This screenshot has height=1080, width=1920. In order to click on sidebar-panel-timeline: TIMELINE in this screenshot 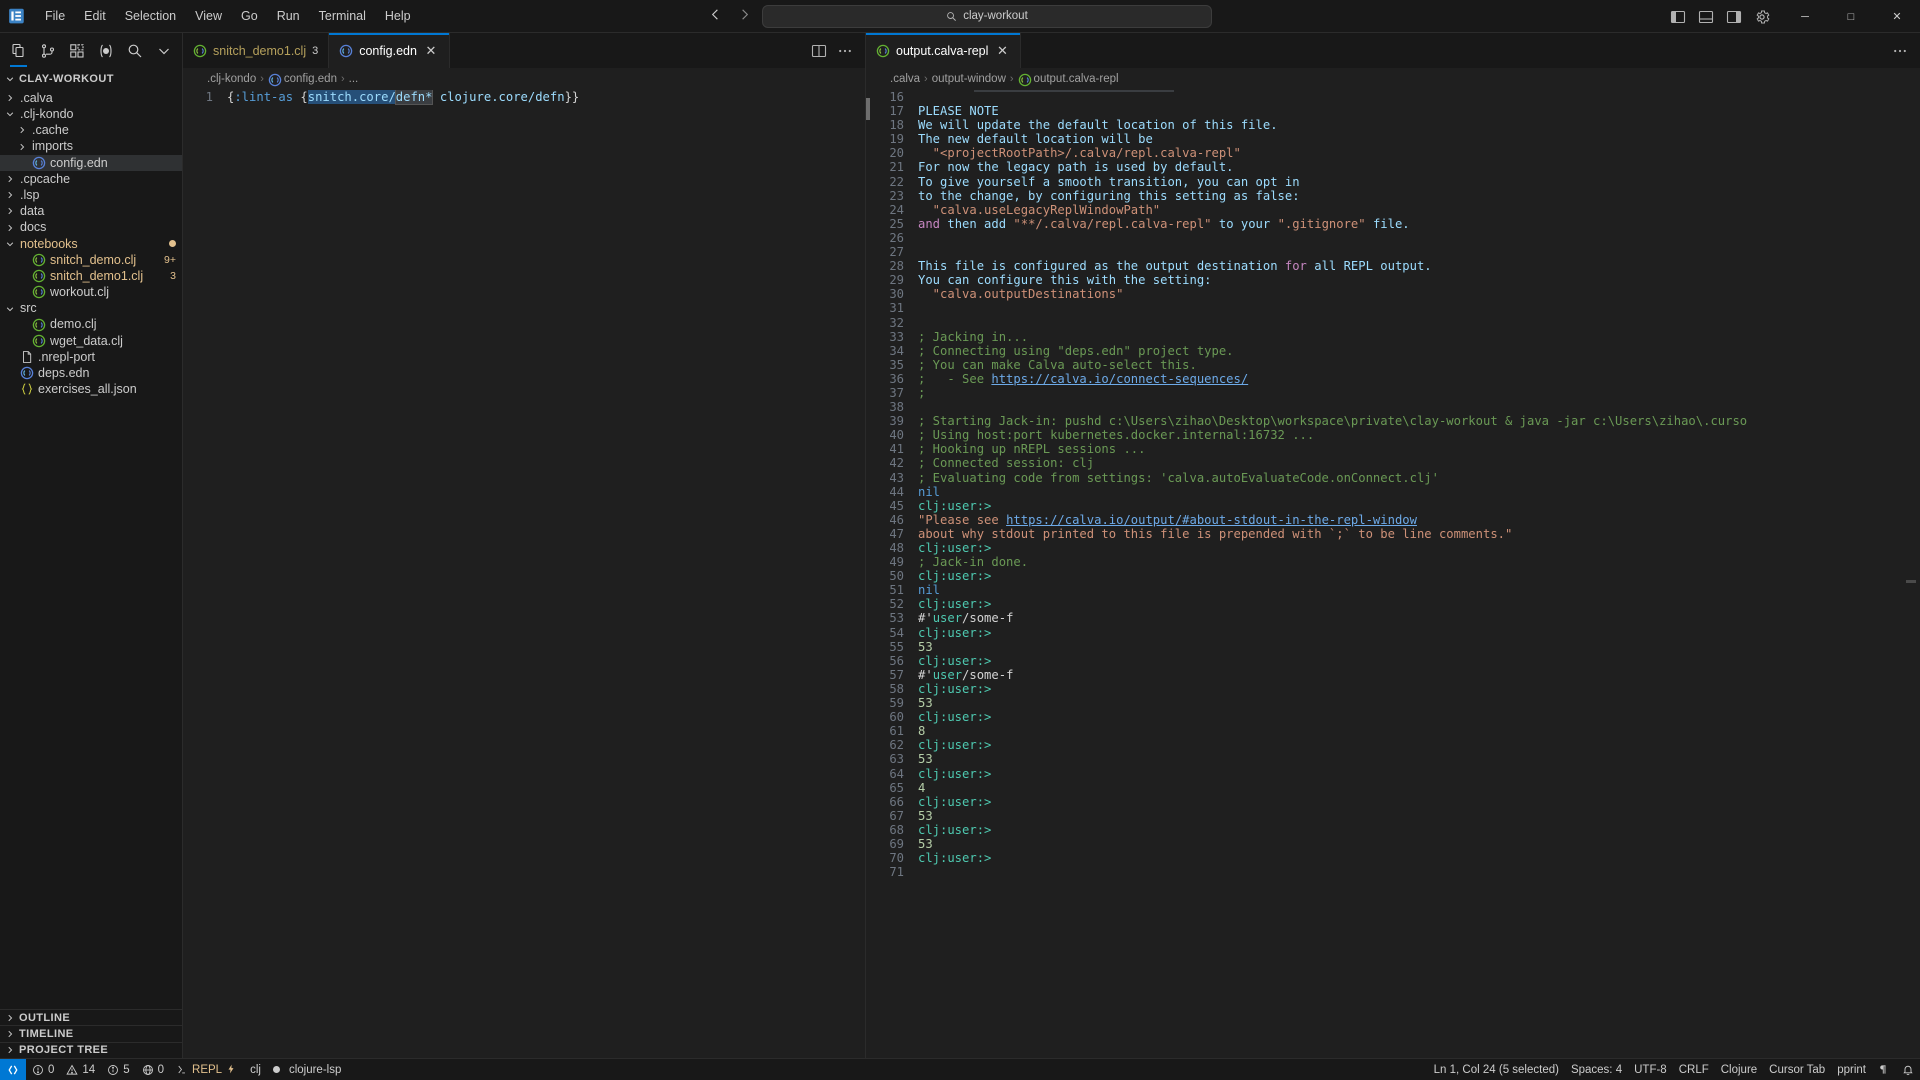, I will do `click(91, 1033)`.